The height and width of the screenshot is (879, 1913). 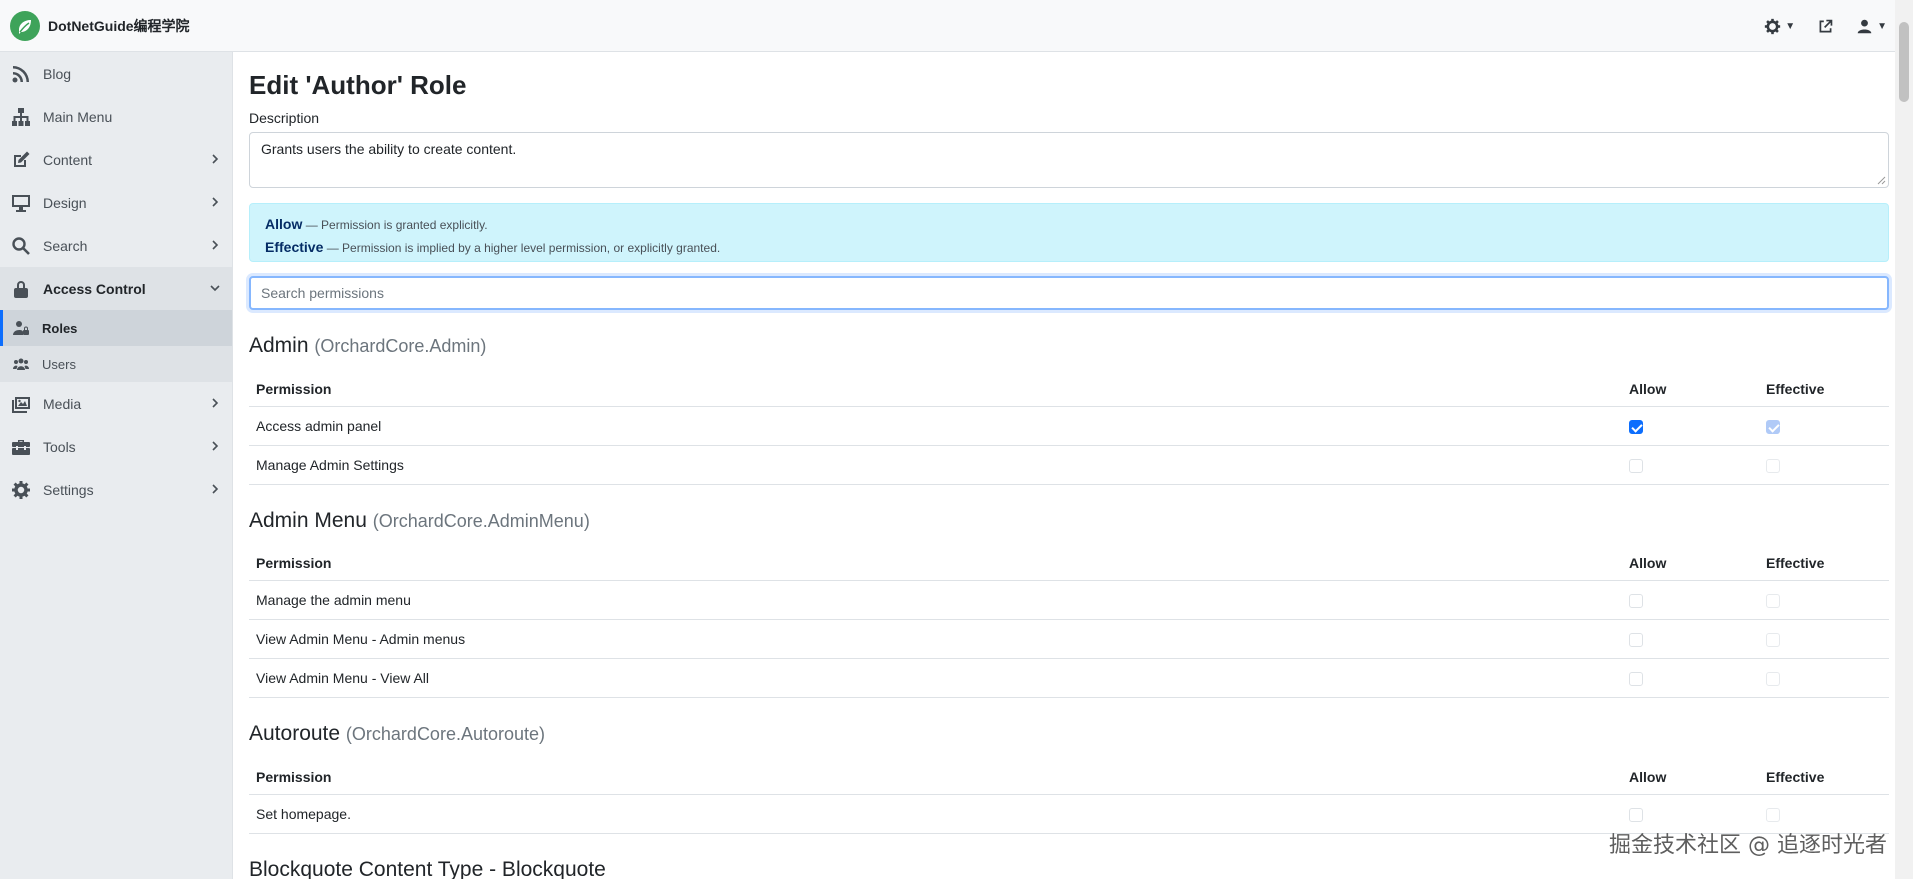 What do you see at coordinates (62, 403) in the screenshot?
I see `sidebar-item-label: Media` at bounding box center [62, 403].